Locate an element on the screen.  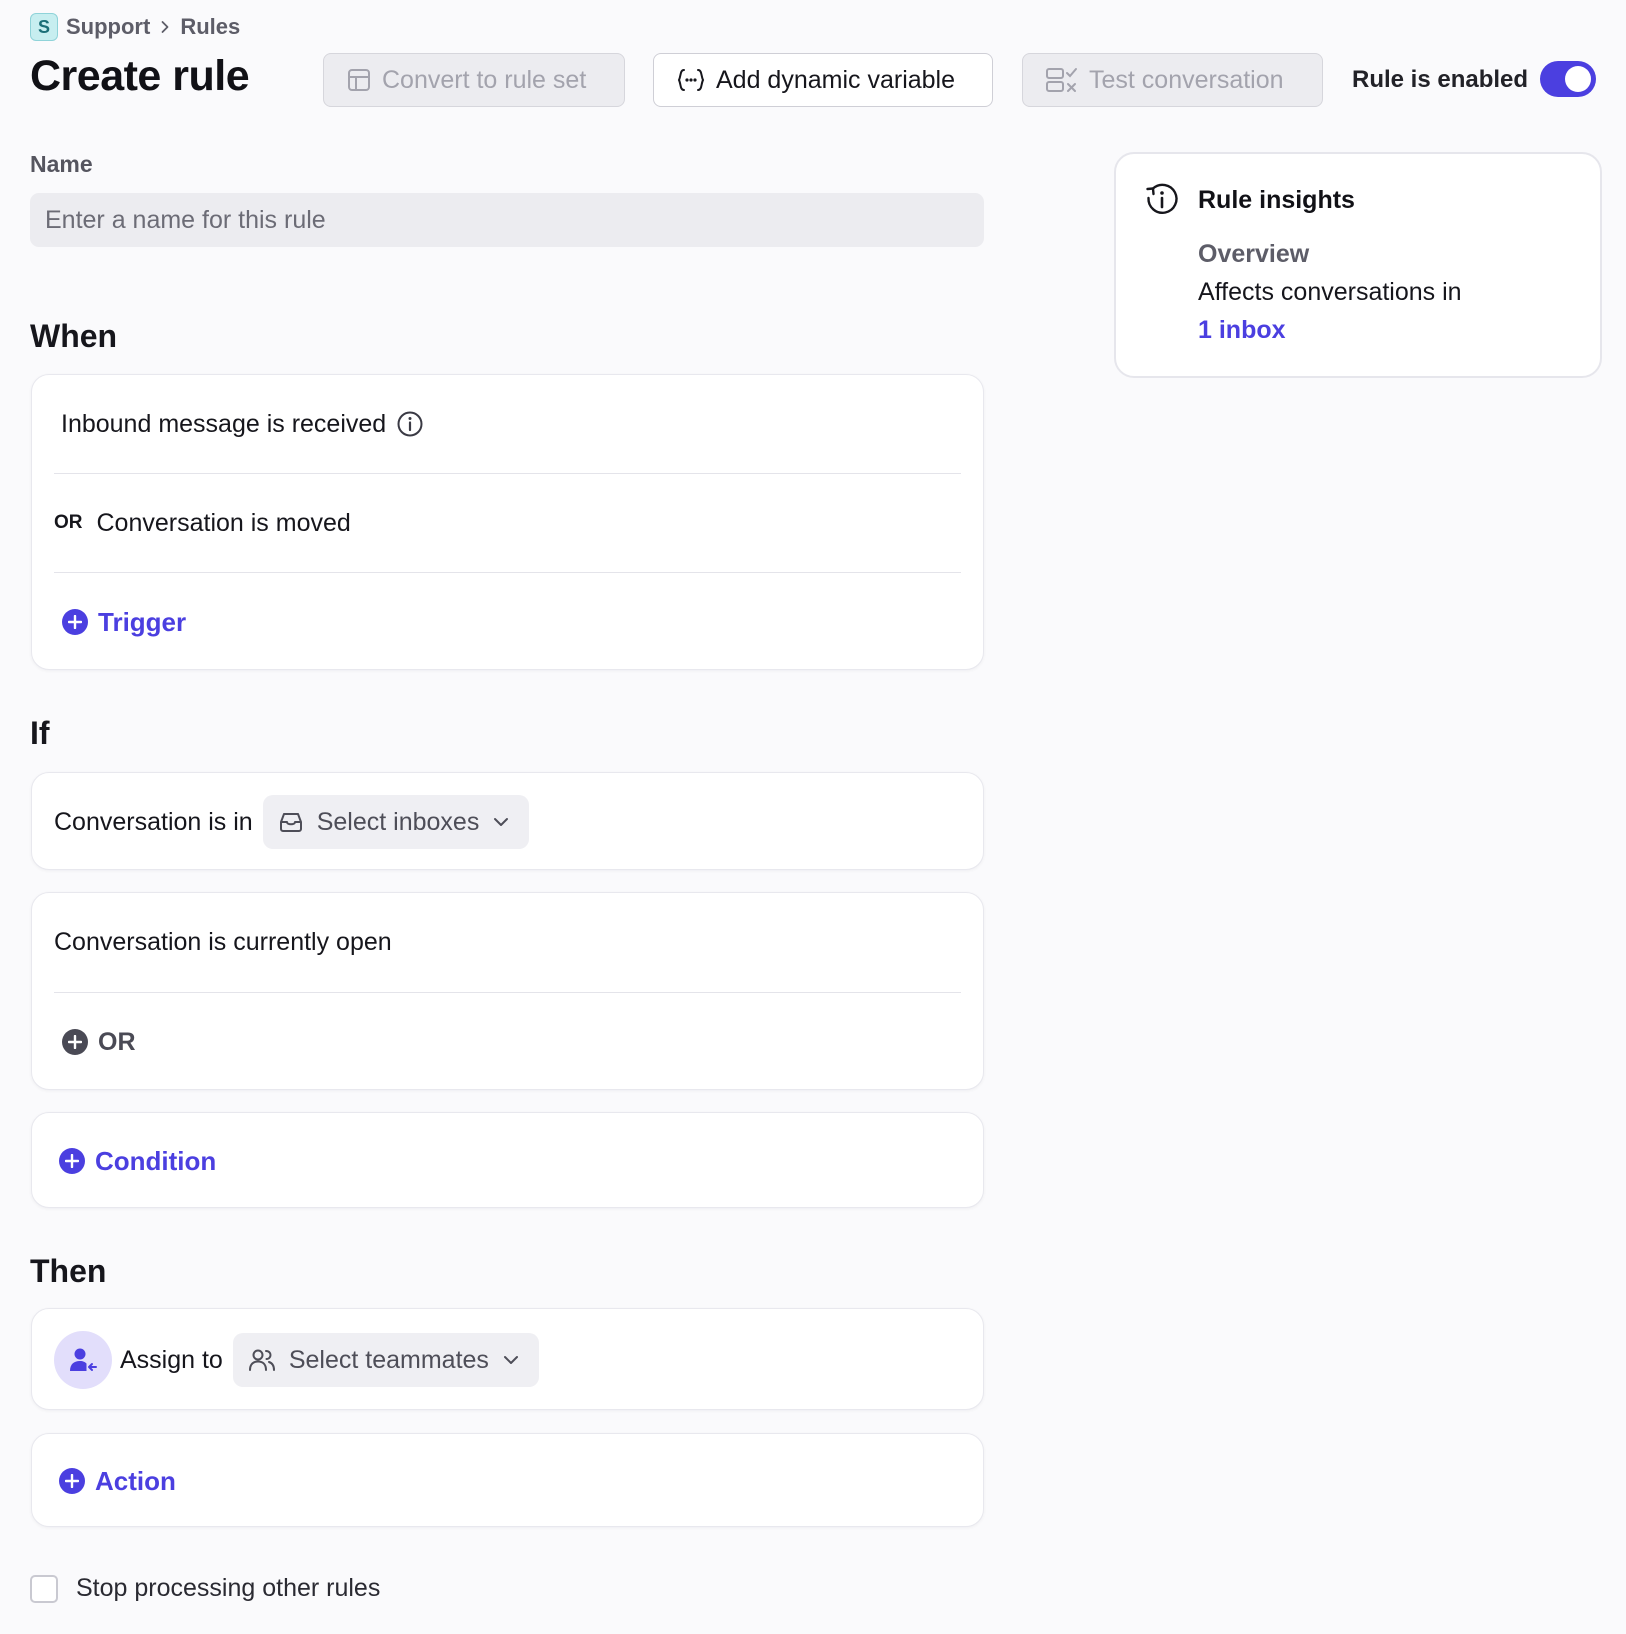
trigger-item: OR Conversation is moved is located at coordinates (507, 523).